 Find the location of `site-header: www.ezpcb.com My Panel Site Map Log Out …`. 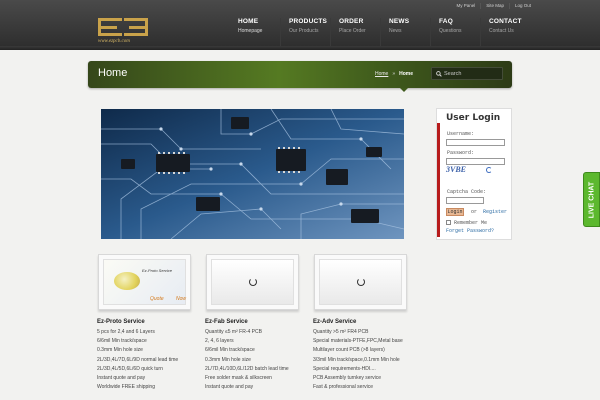

site-header: www.ezpcb.com My Panel Site Map Log Out … is located at coordinates (300, 25).